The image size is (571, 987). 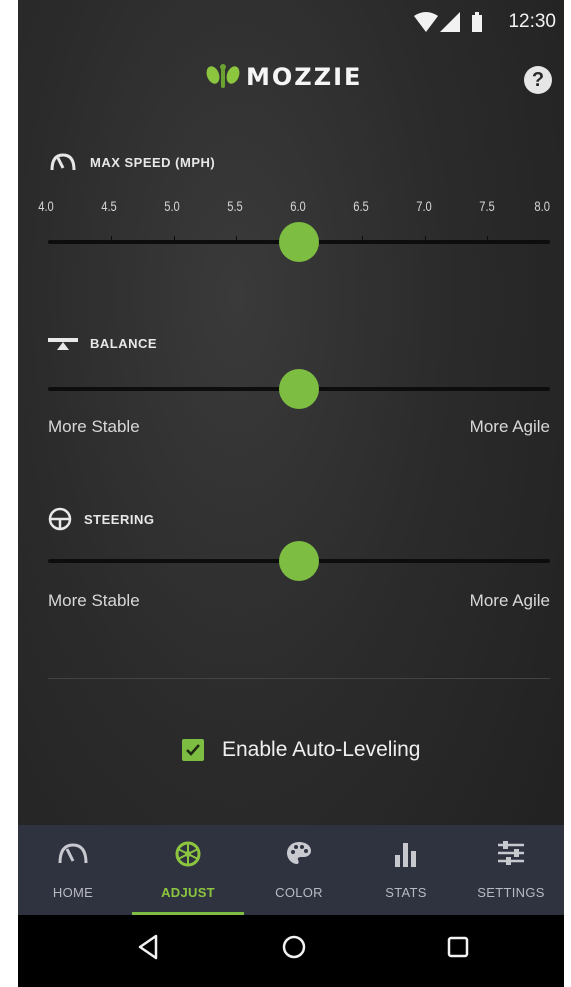 I want to click on steering-header: STEERING, so click(x=299, y=519).